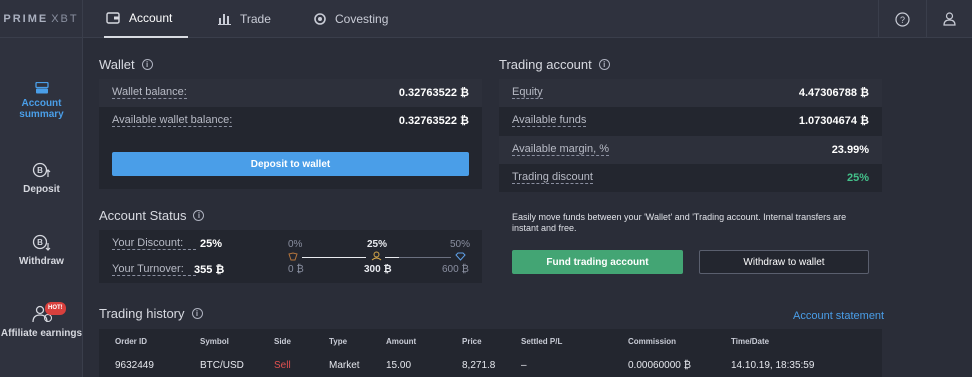  Describe the element at coordinates (378, 269) in the screenshot. I see `tier-amount-1: 300 ₿` at that location.